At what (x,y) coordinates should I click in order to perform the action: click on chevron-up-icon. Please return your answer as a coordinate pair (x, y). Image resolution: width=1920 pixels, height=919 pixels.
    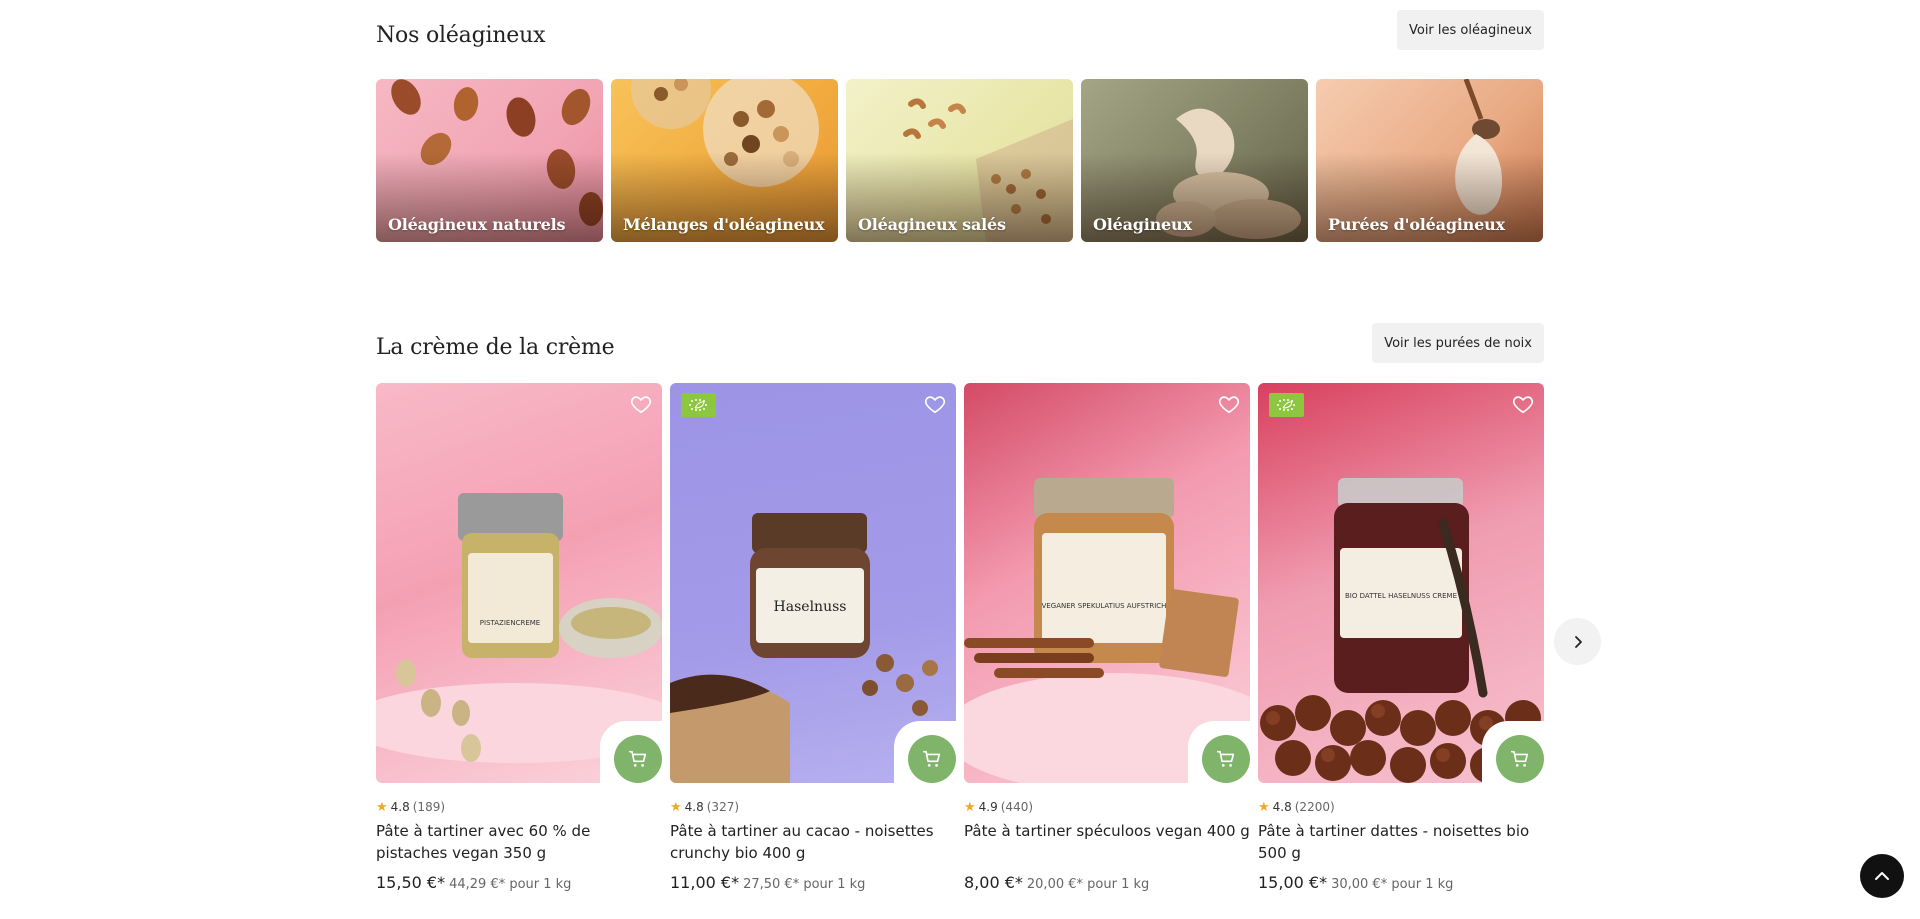
    Looking at the image, I should click on (1882, 876).